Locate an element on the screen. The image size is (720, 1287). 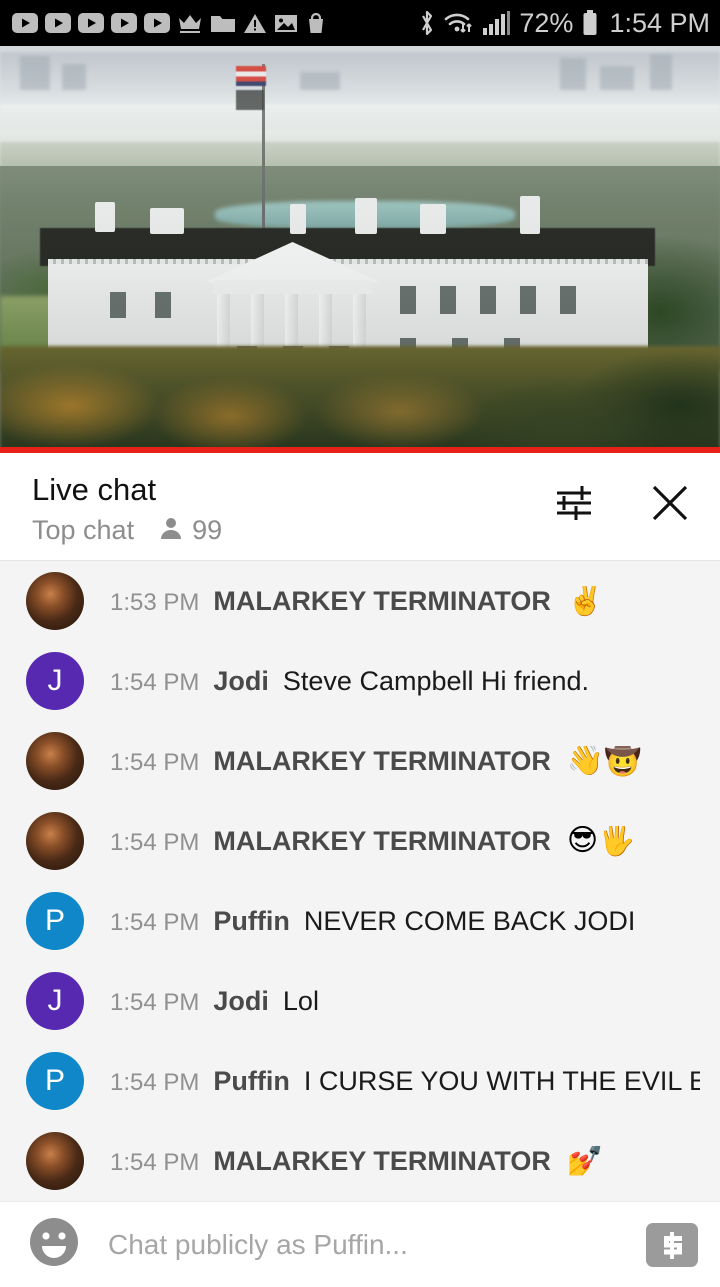
flag-shadow is located at coordinates (250, 100).